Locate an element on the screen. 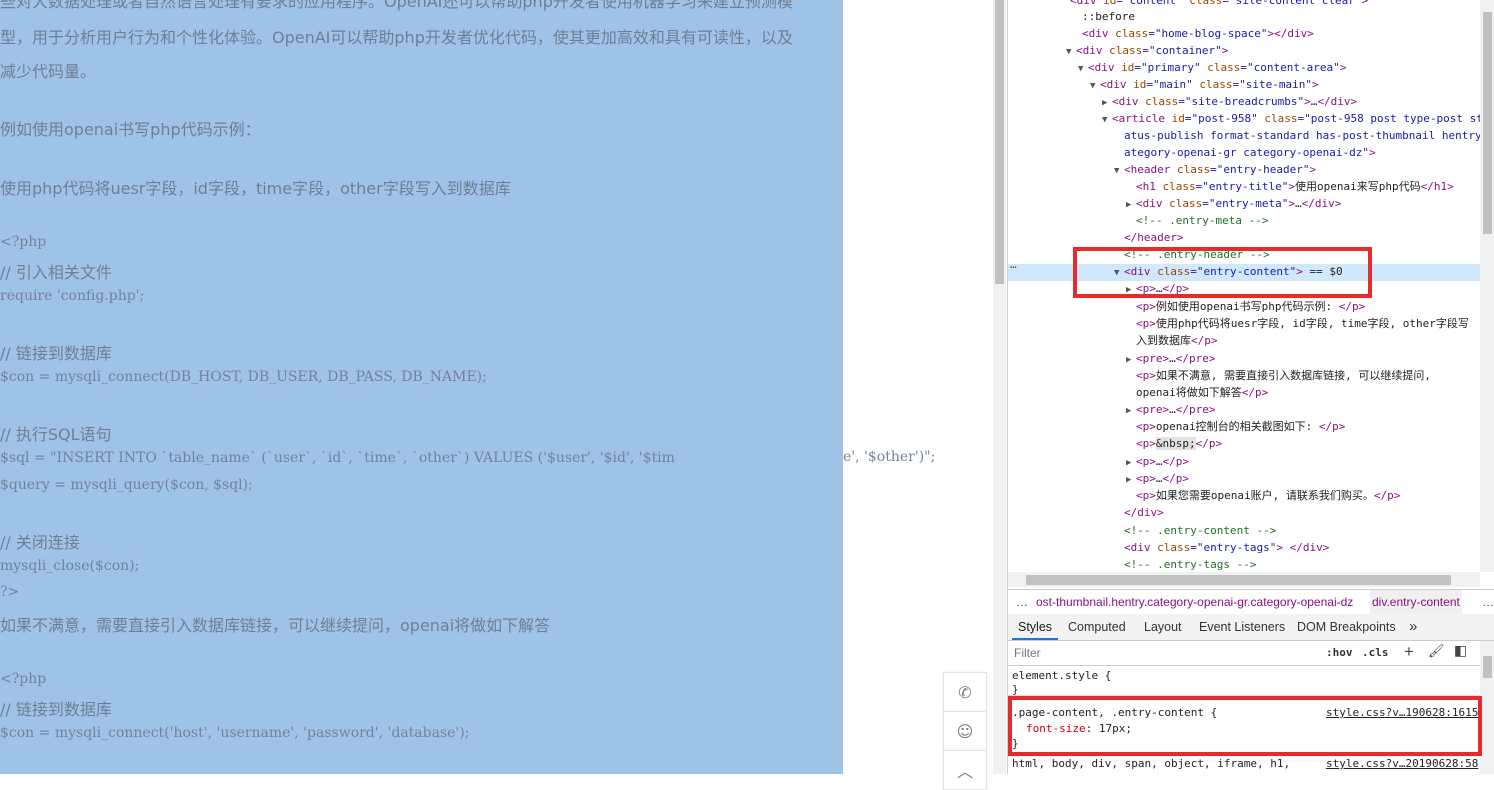 The image size is (1494, 790). more-tabs-icon: » is located at coordinates (1413, 627).